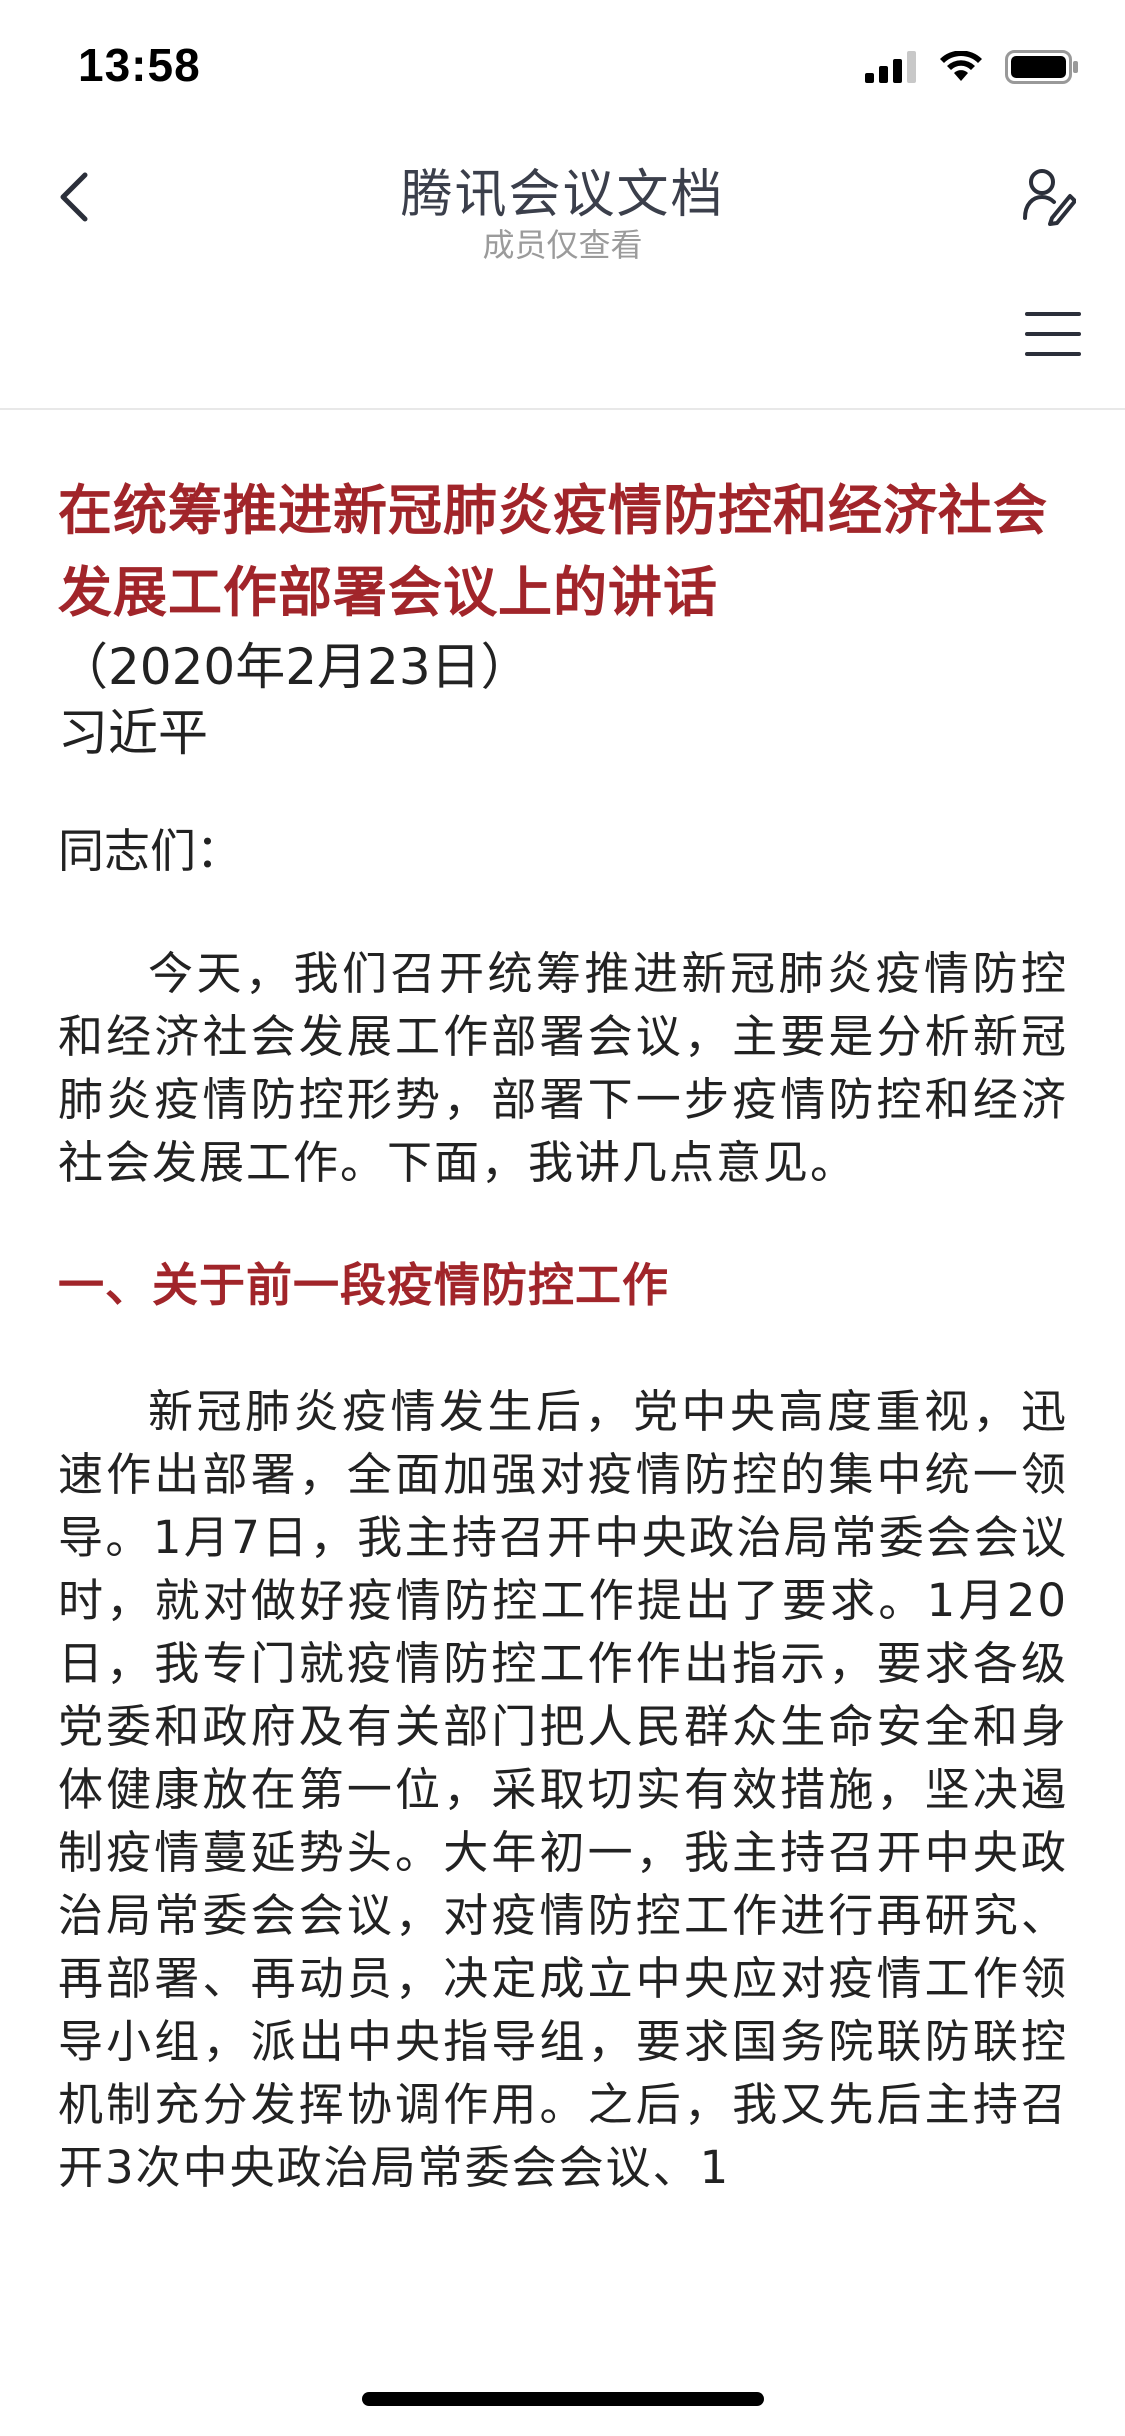  What do you see at coordinates (562, 271) in the screenshot?
I see `nav-header: 腾讯会议文档 成员仅查看` at bounding box center [562, 271].